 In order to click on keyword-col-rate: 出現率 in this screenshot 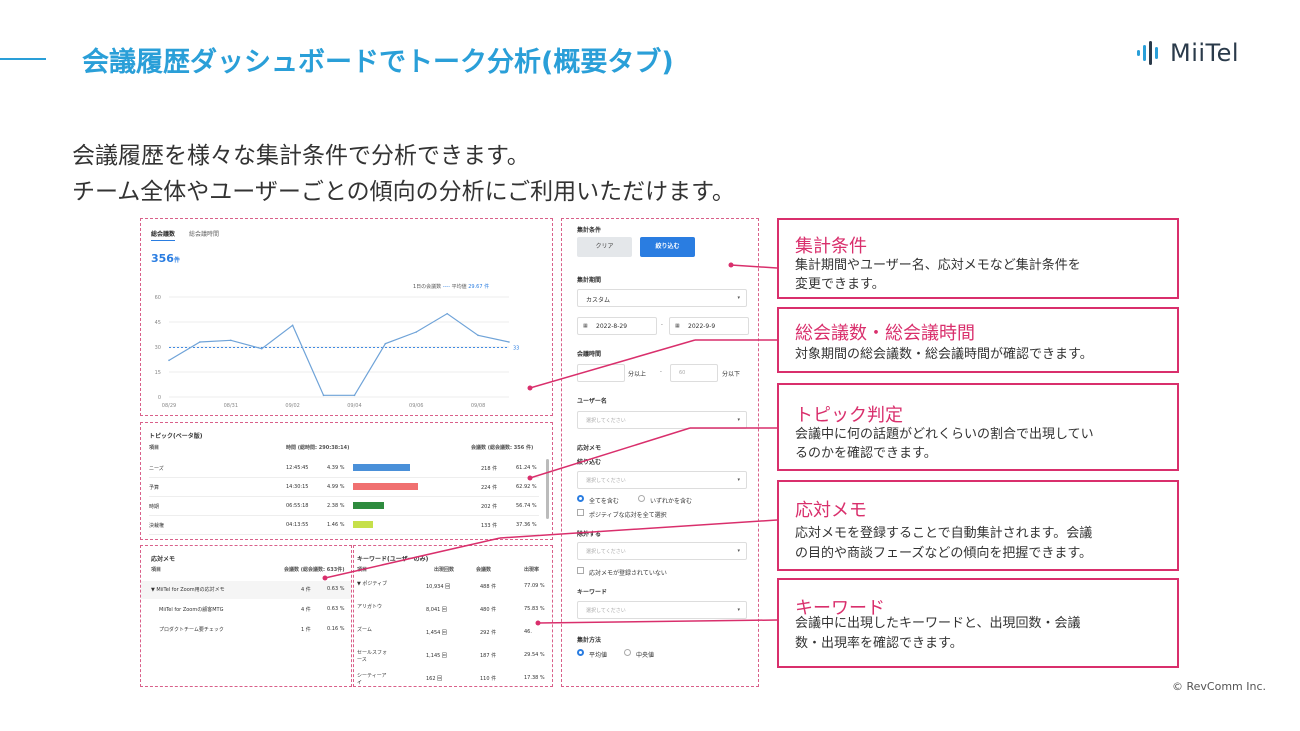, I will do `click(532, 570)`.